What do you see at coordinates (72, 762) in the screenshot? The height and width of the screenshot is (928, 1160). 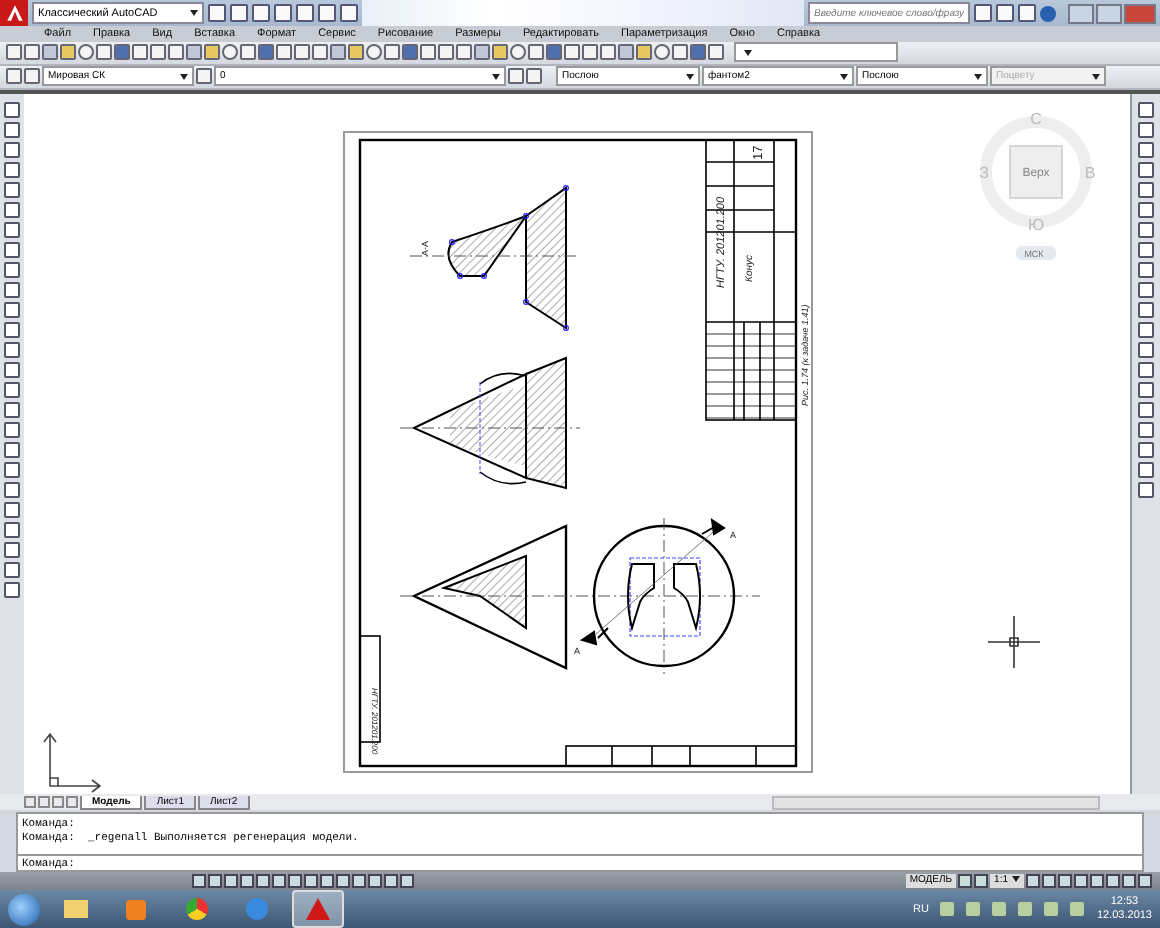 I see `ucs-axes-icon` at bounding box center [72, 762].